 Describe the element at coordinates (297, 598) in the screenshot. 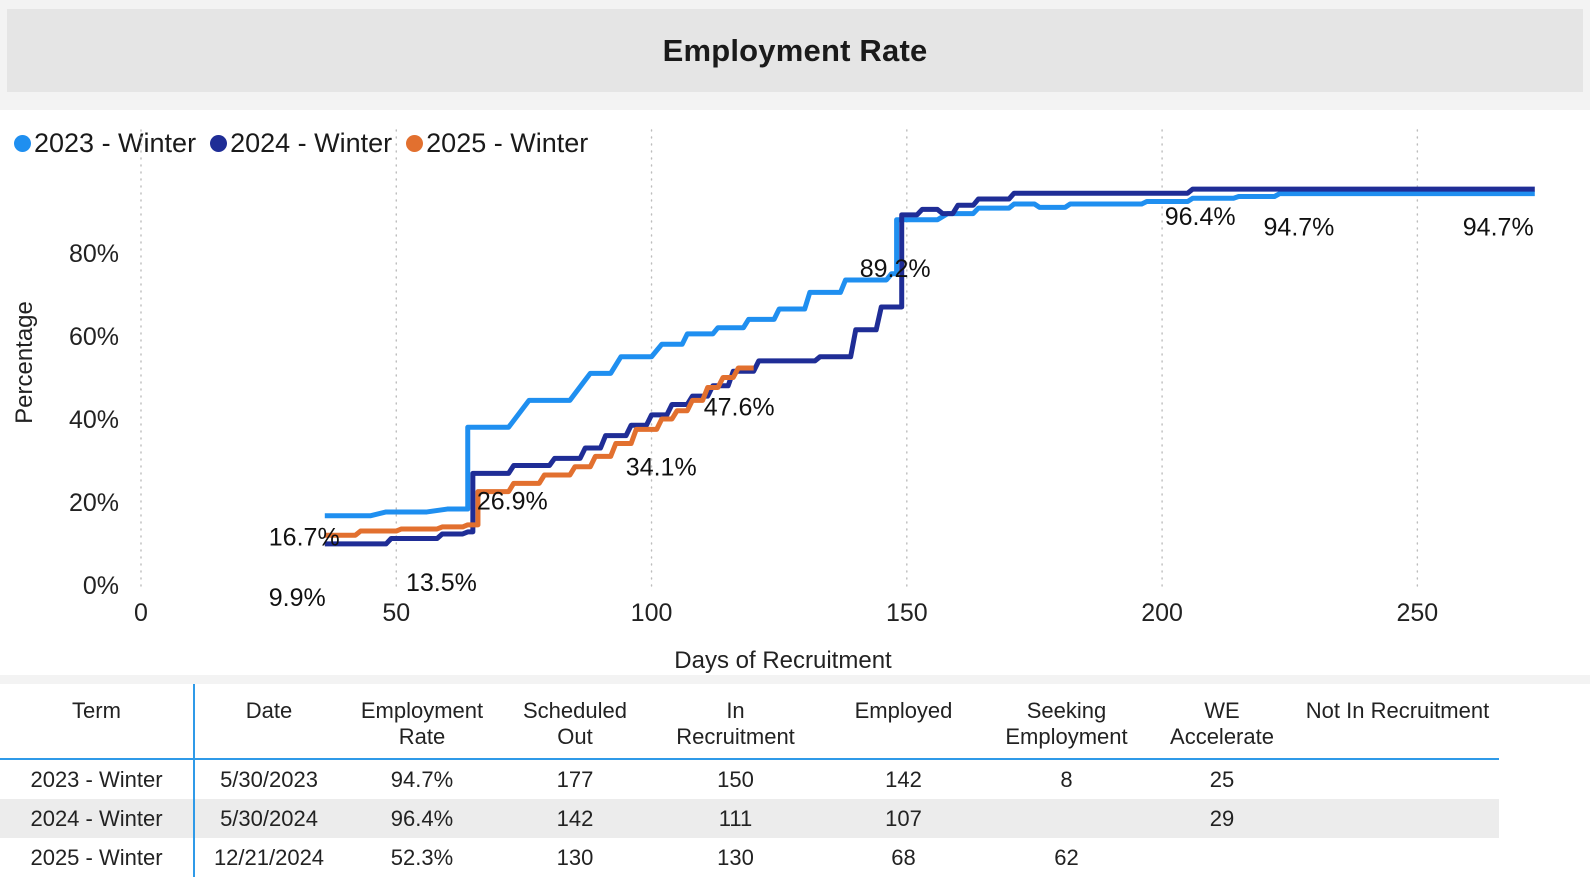

I see `data-label: 9.9%` at that location.